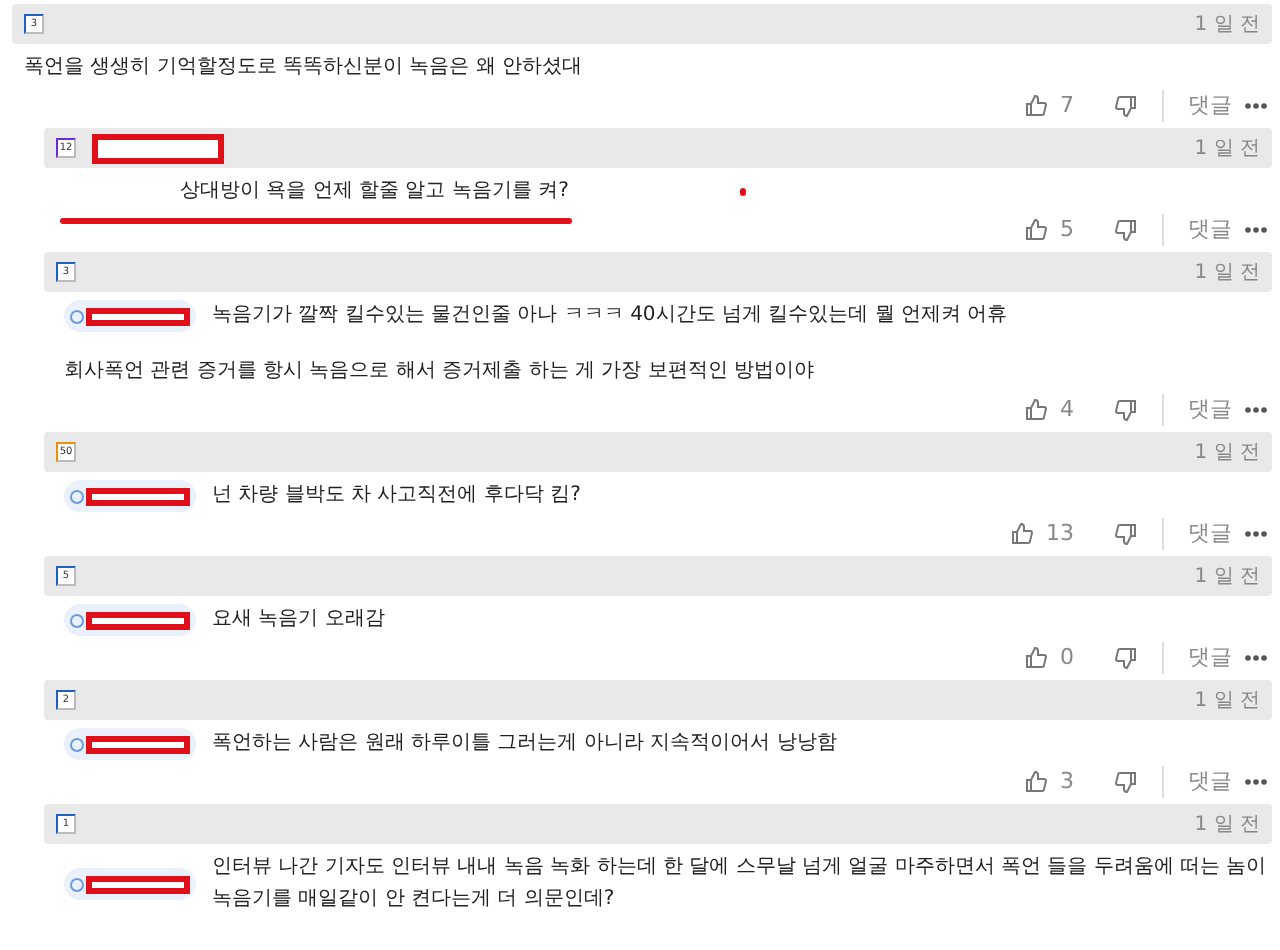 This screenshot has width=1280, height=950. I want to click on like-count: 0, so click(1067, 657).